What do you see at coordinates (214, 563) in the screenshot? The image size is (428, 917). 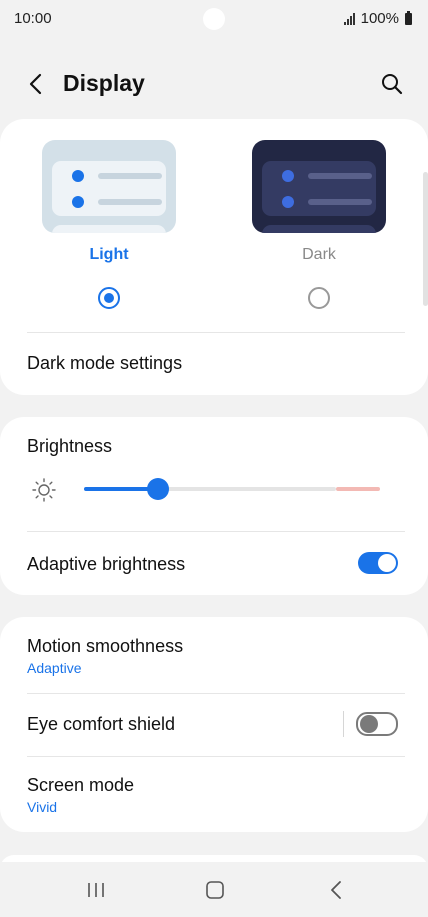 I see `adaptive-brightness-item: Adaptive brightness` at bounding box center [214, 563].